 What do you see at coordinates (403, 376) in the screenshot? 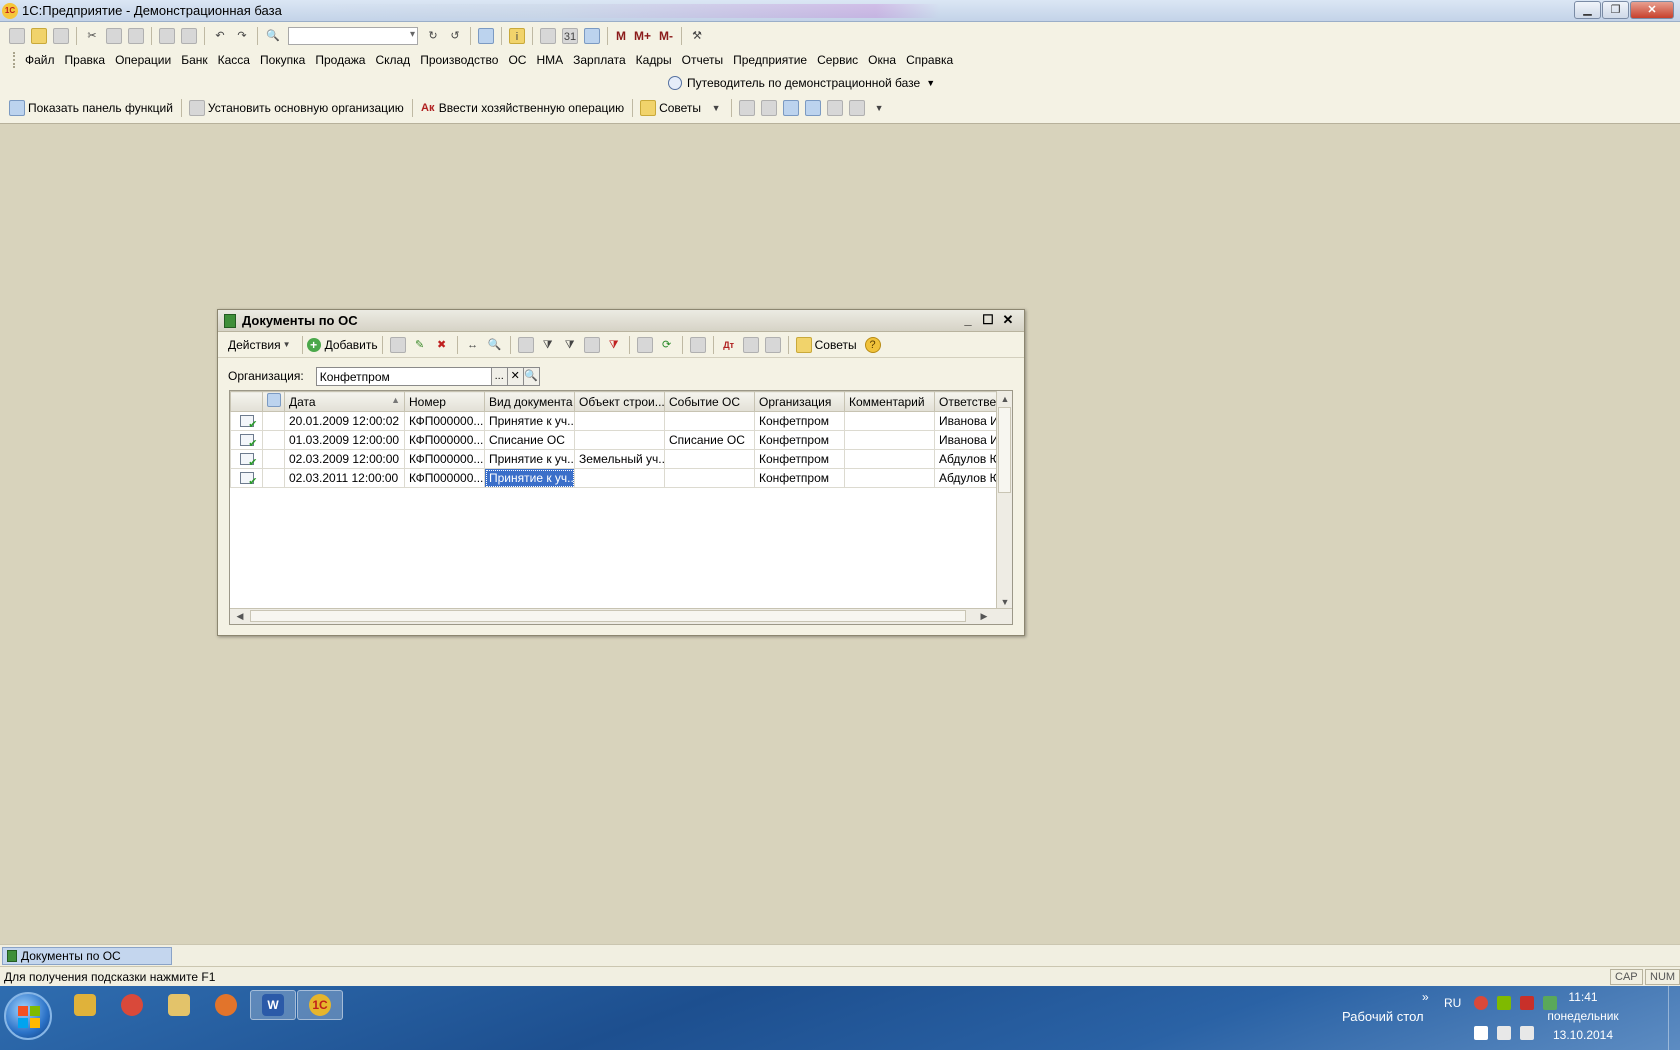
I see `organization-field: Конфетпром` at bounding box center [403, 376].